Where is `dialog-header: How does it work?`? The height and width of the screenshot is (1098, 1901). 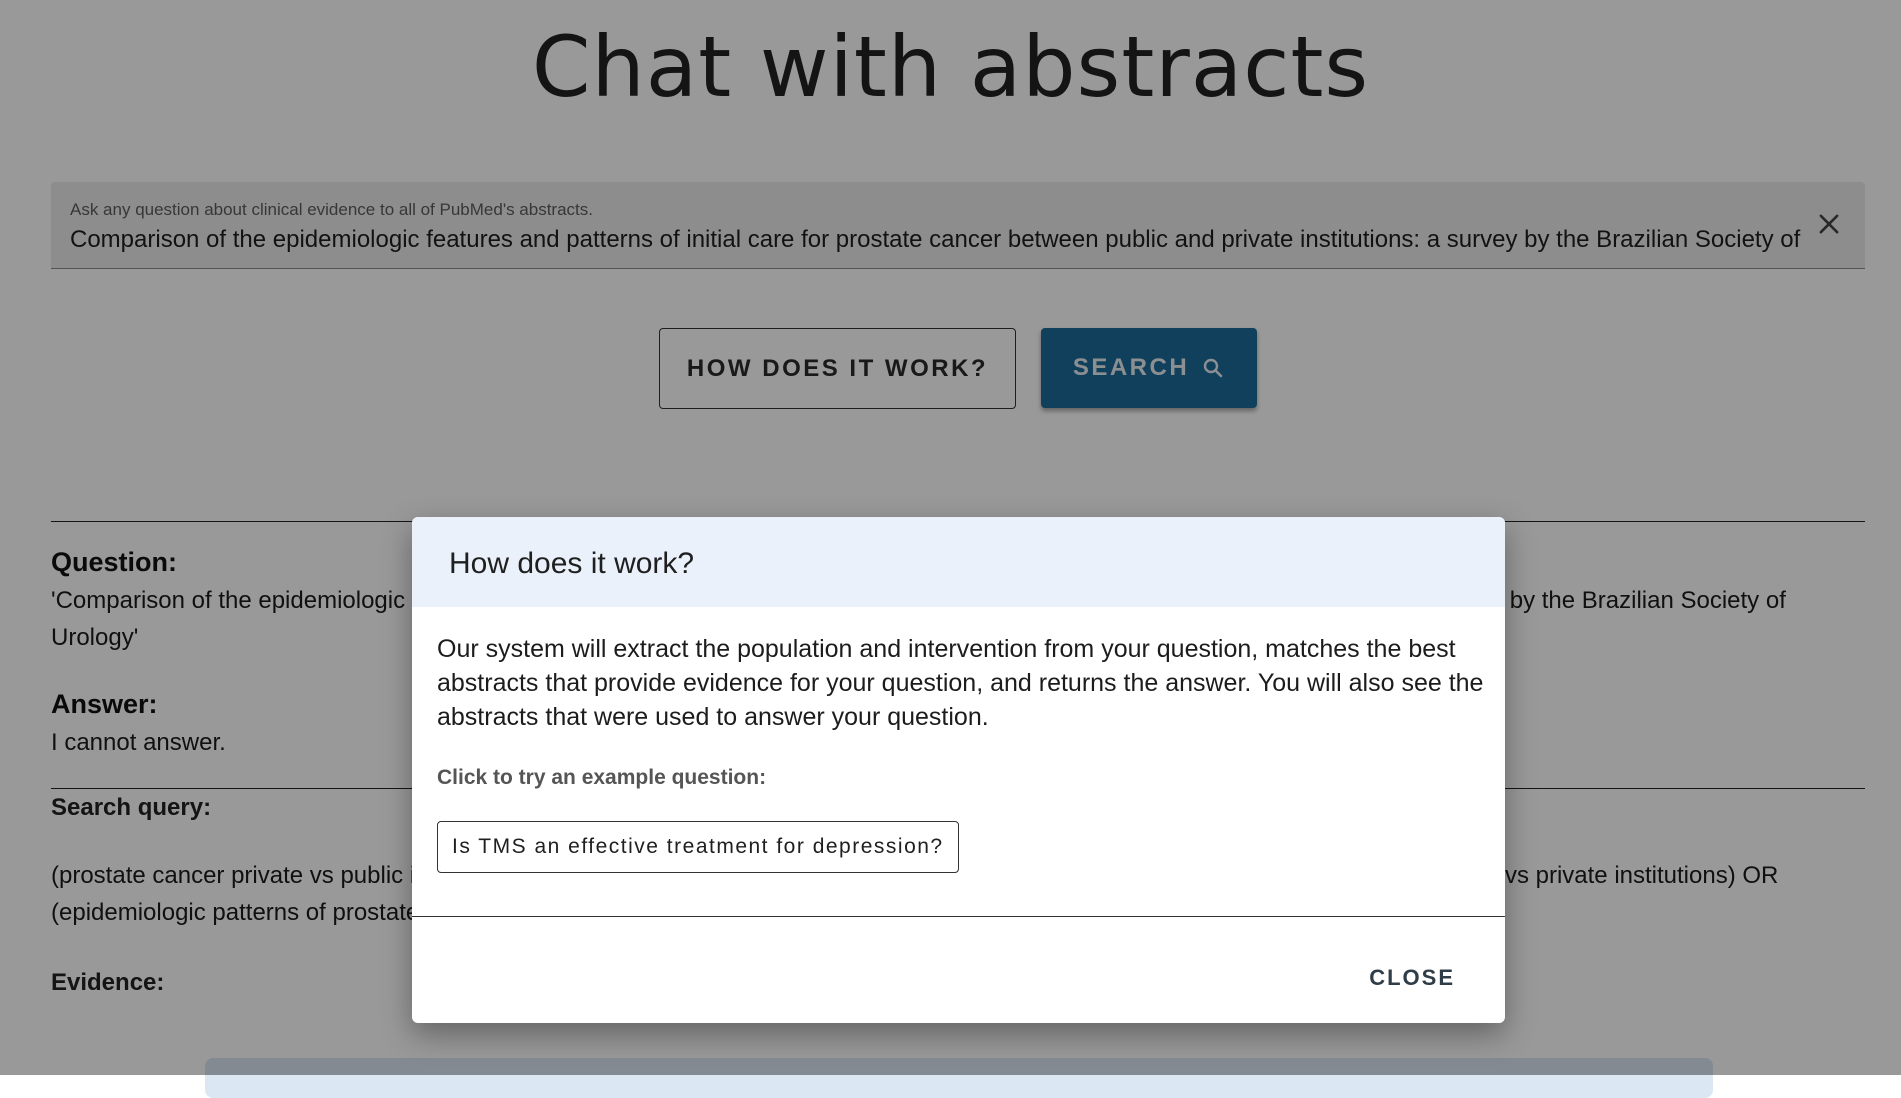 dialog-header: How does it work? is located at coordinates (958, 562).